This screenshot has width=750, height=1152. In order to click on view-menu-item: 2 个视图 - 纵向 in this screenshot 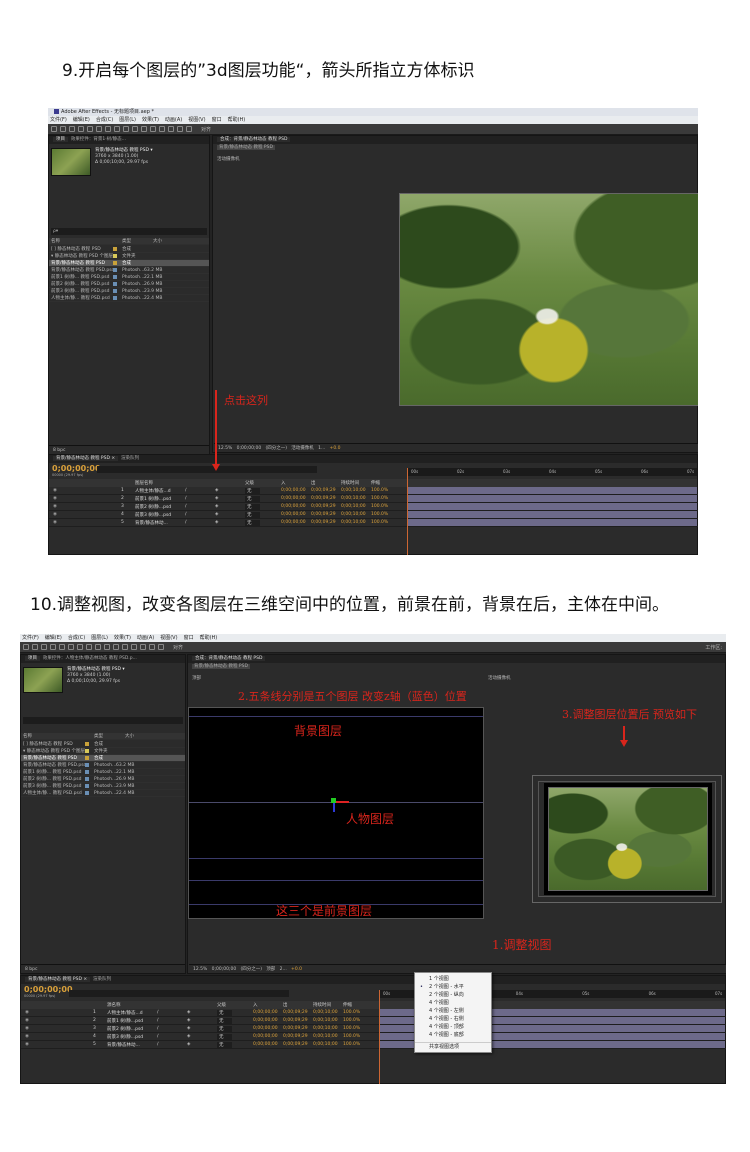, I will do `click(453, 995)`.